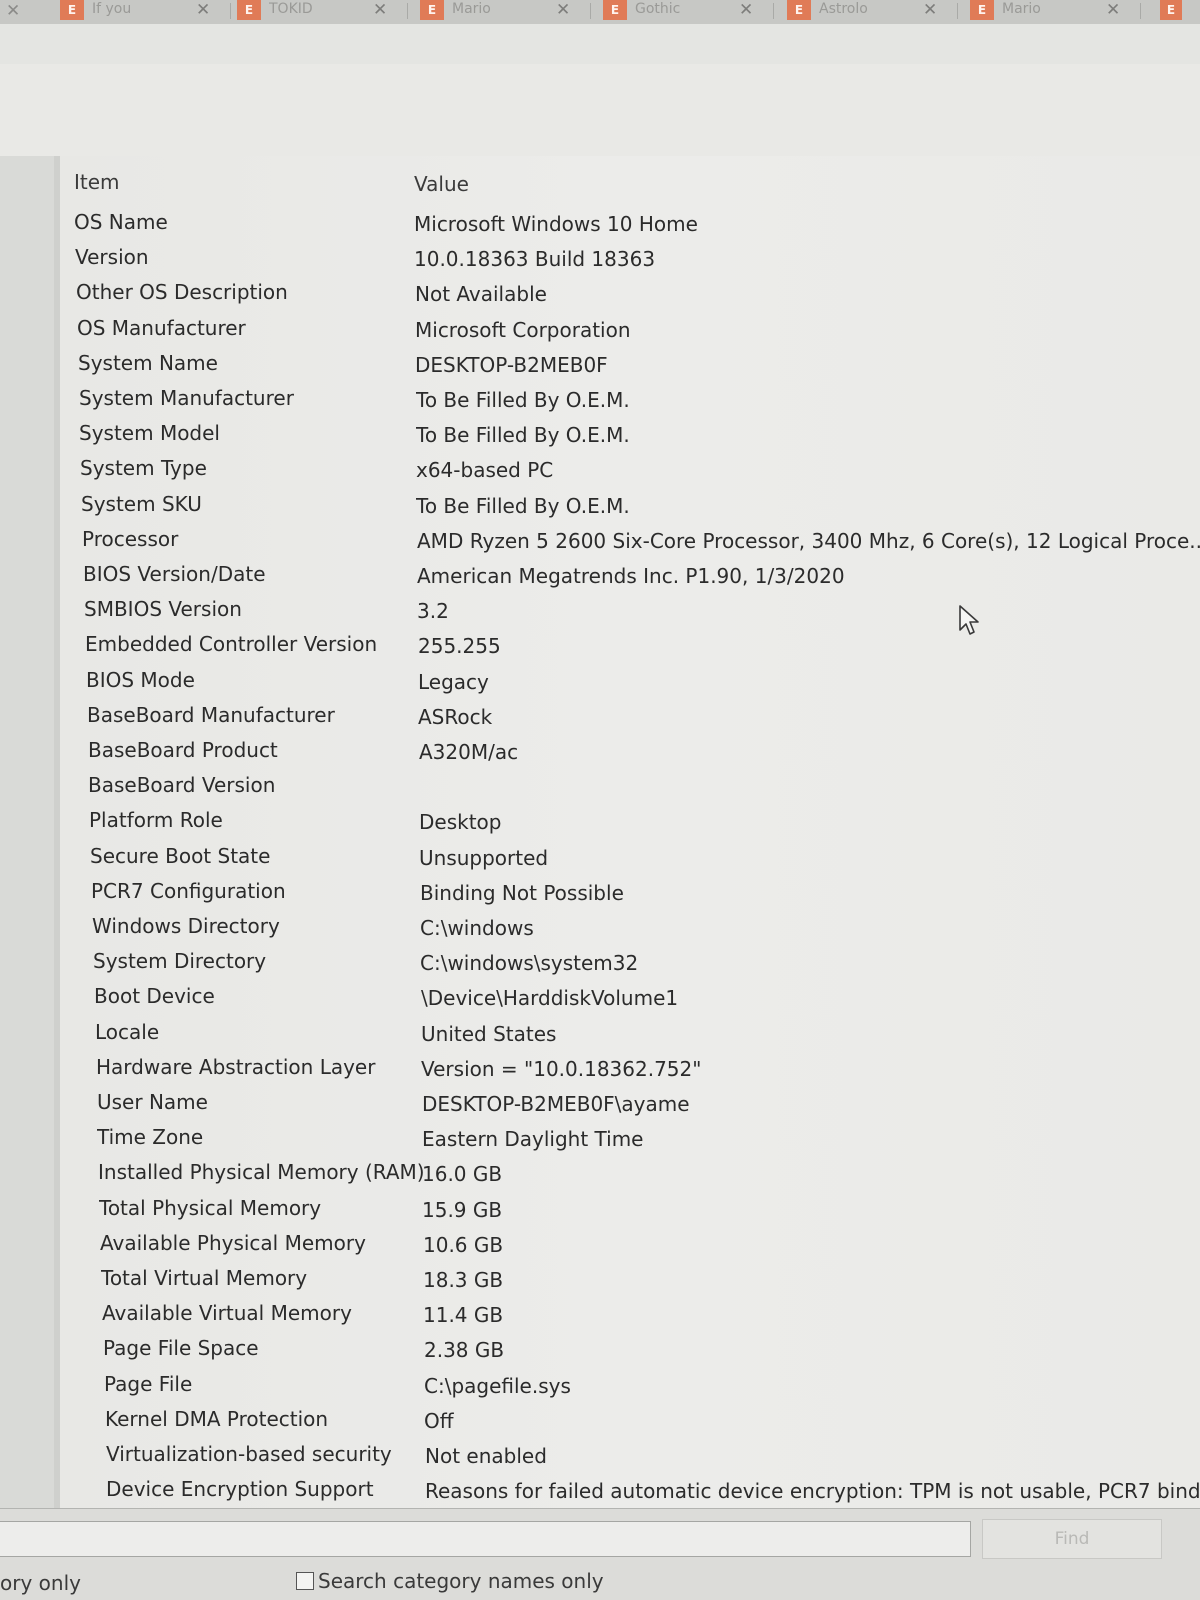  What do you see at coordinates (291, 9) in the screenshot?
I see `tab-title: TOKID` at bounding box center [291, 9].